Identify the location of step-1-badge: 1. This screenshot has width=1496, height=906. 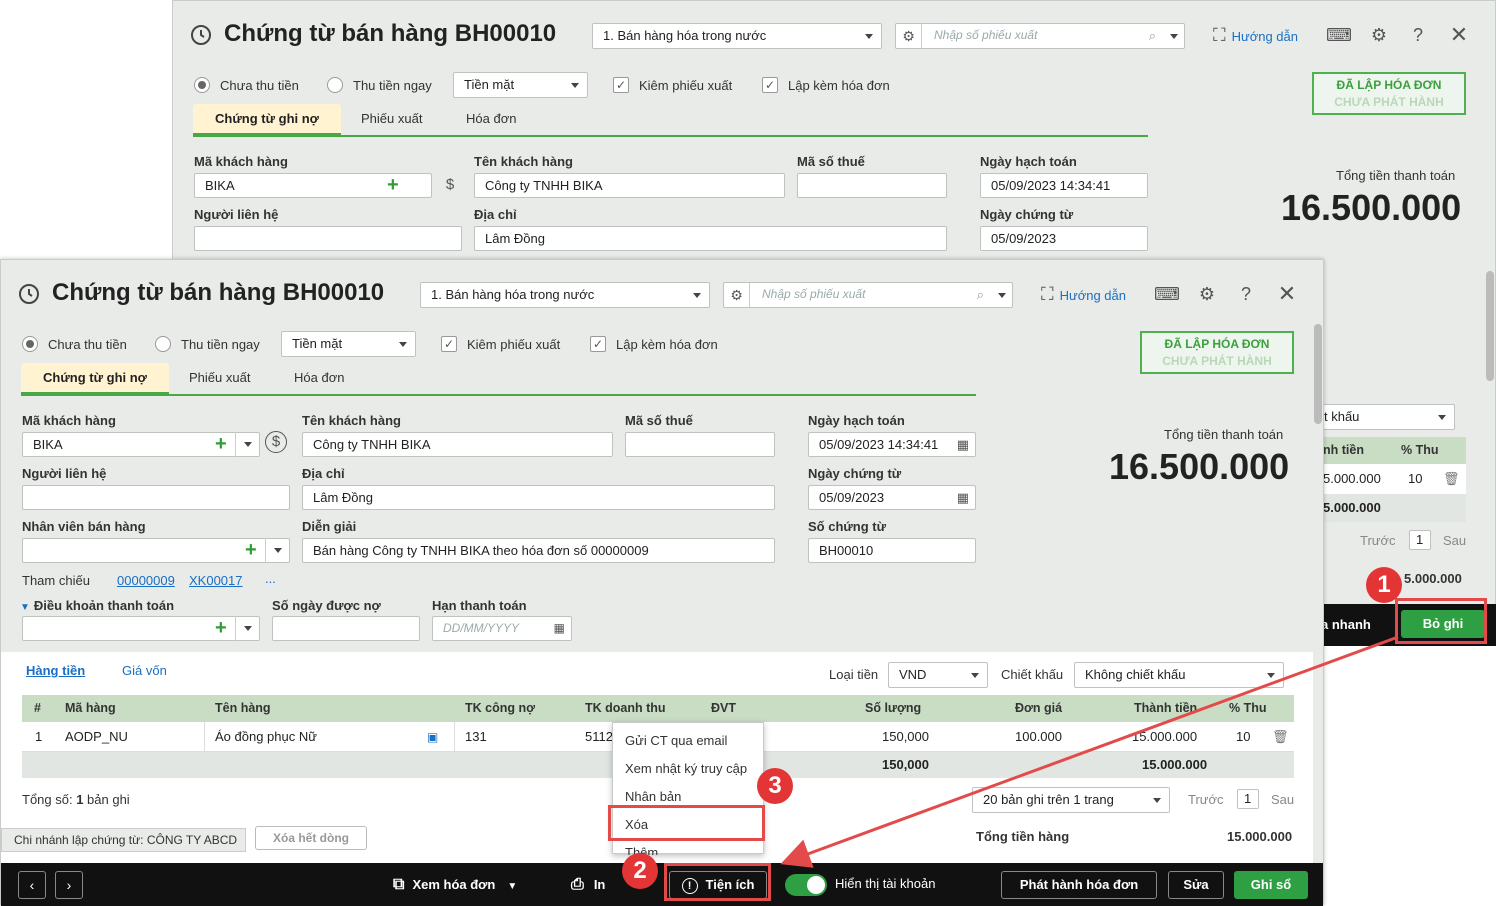
(1384, 585).